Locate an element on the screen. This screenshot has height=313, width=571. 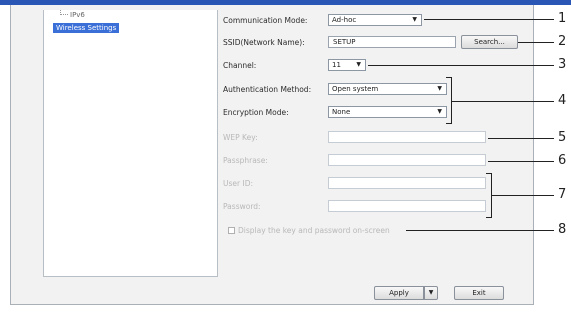
tree-item-ipv6: IPv6 is located at coordinates (73, 15).